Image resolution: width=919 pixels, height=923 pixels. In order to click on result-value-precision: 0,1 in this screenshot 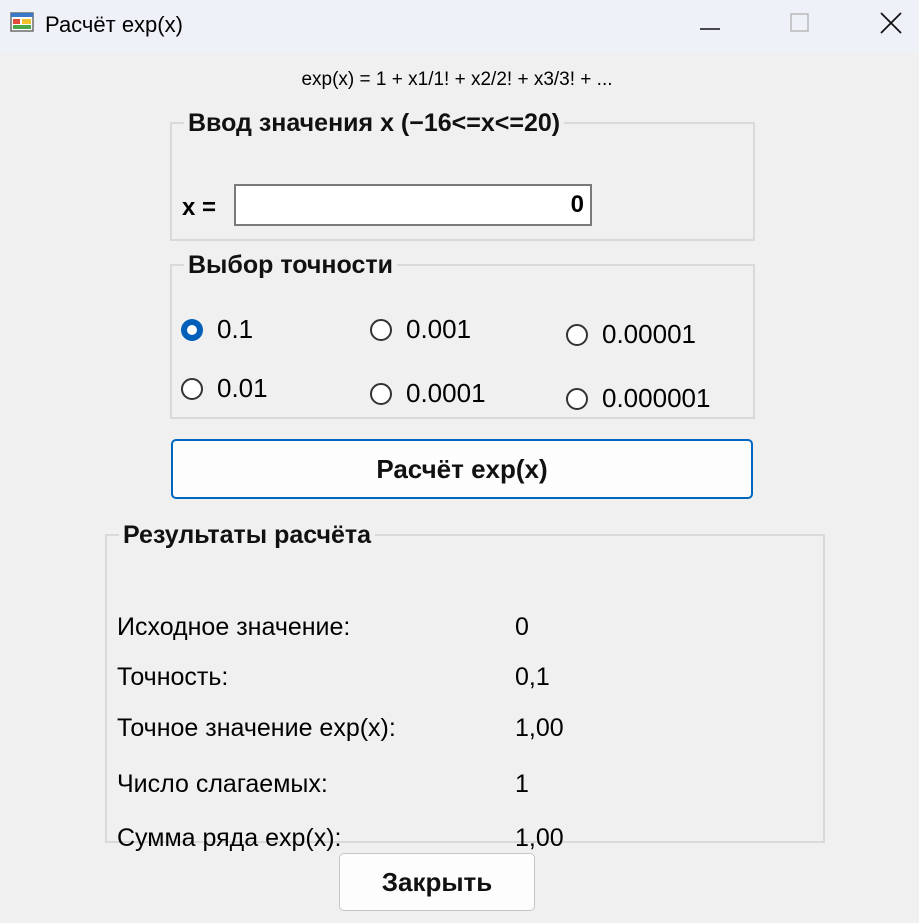, I will do `click(532, 677)`.